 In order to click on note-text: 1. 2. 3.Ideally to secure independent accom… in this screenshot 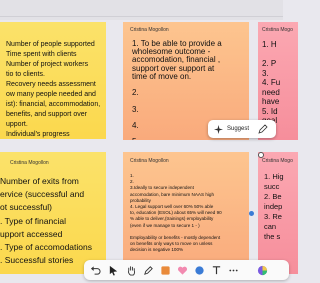, I will do `click(176, 213)`.